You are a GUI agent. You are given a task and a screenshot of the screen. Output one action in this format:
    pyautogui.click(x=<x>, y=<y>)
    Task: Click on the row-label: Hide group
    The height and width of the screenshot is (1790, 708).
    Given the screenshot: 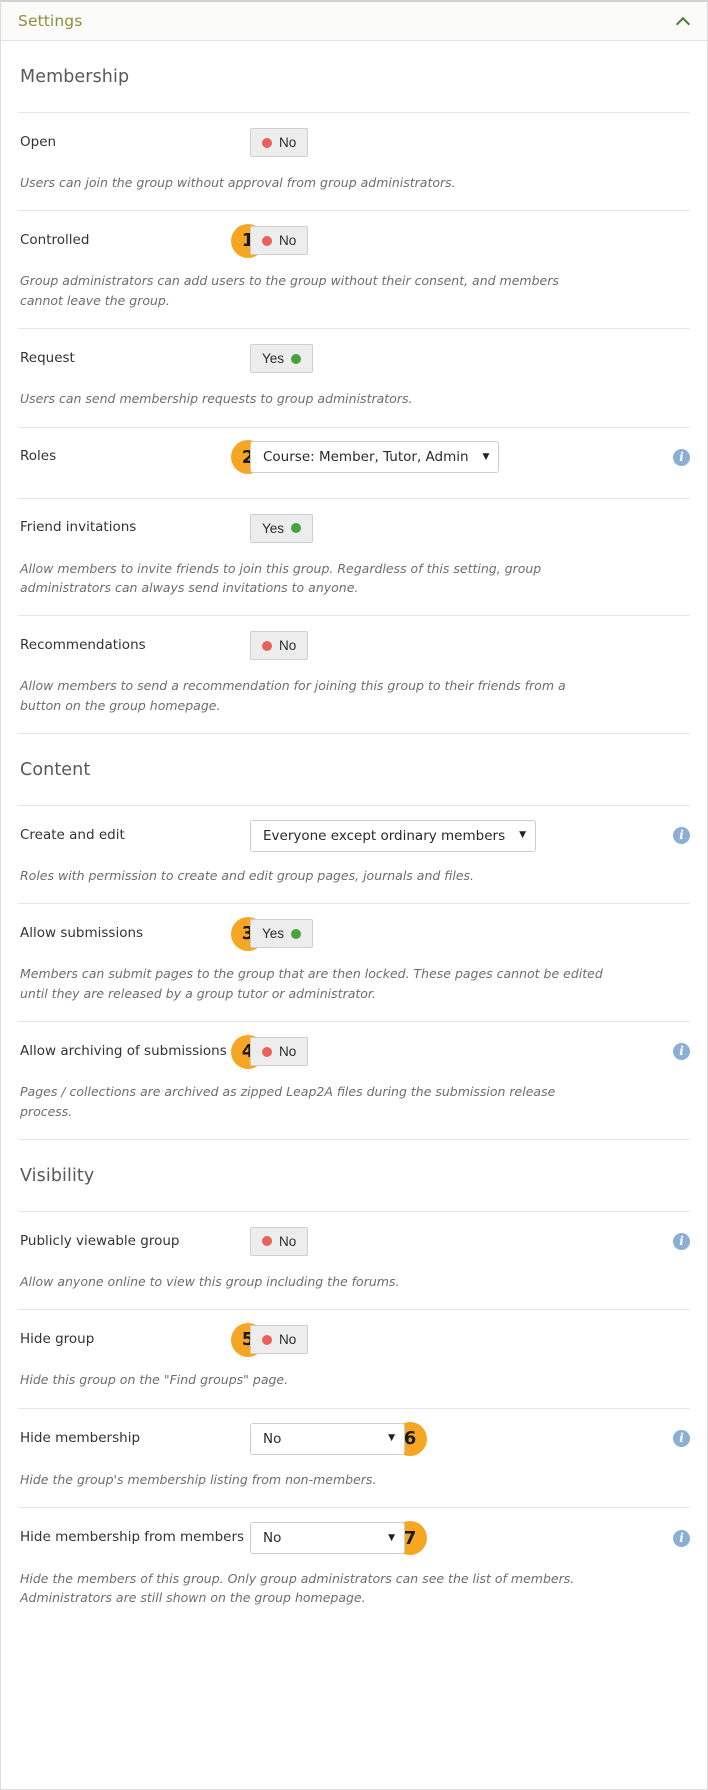 What is the action you would take?
    pyautogui.click(x=57, y=1338)
    